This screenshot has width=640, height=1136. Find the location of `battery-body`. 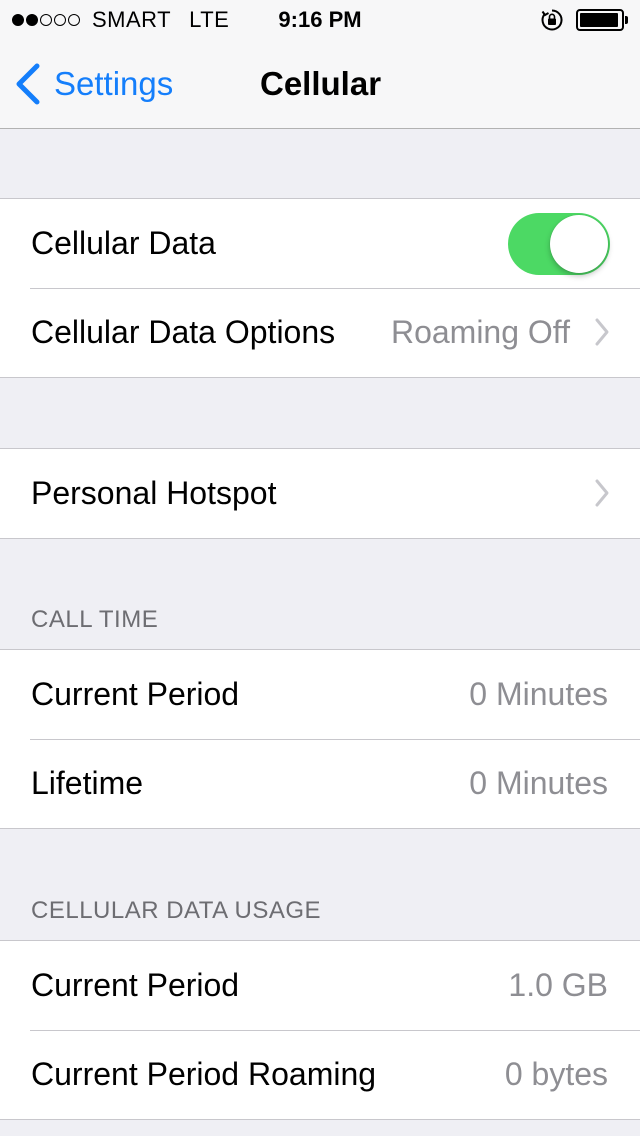

battery-body is located at coordinates (600, 20).